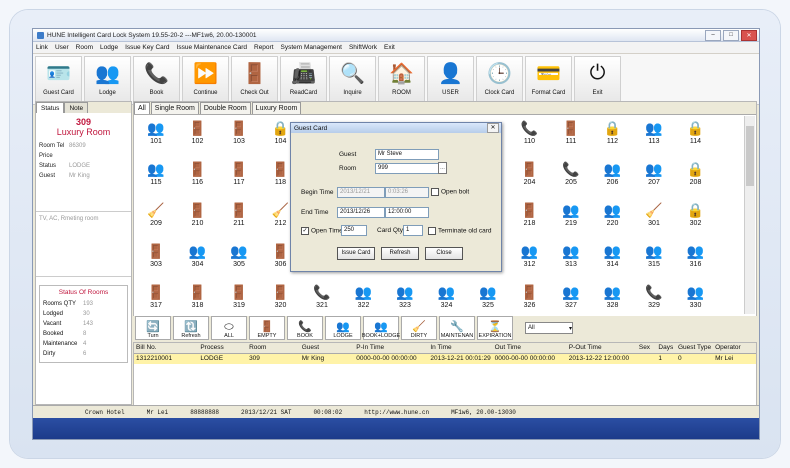  I want to click on room-tile-218: 🚪 218, so click(530, 218).